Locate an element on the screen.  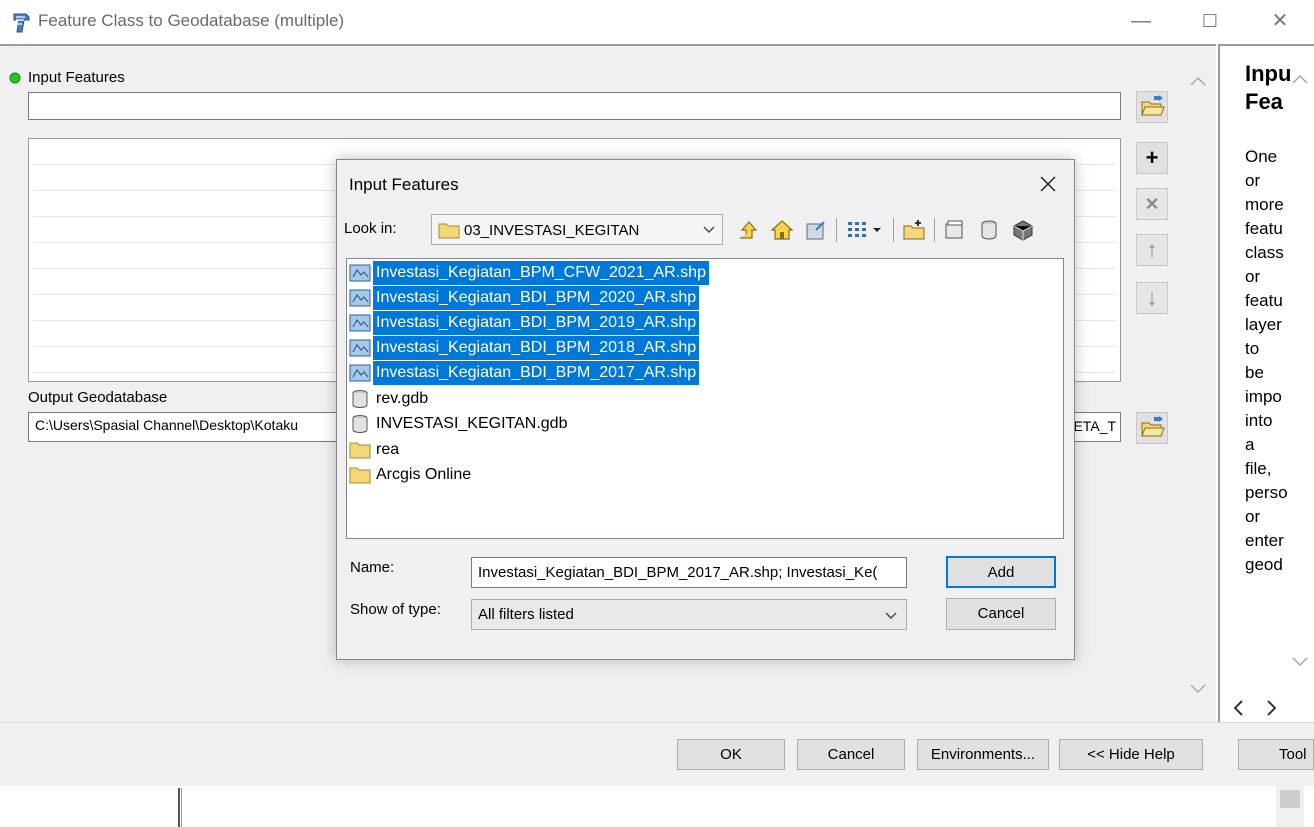
help-title: Inpu Fea is located at coordinates (1267, 87).